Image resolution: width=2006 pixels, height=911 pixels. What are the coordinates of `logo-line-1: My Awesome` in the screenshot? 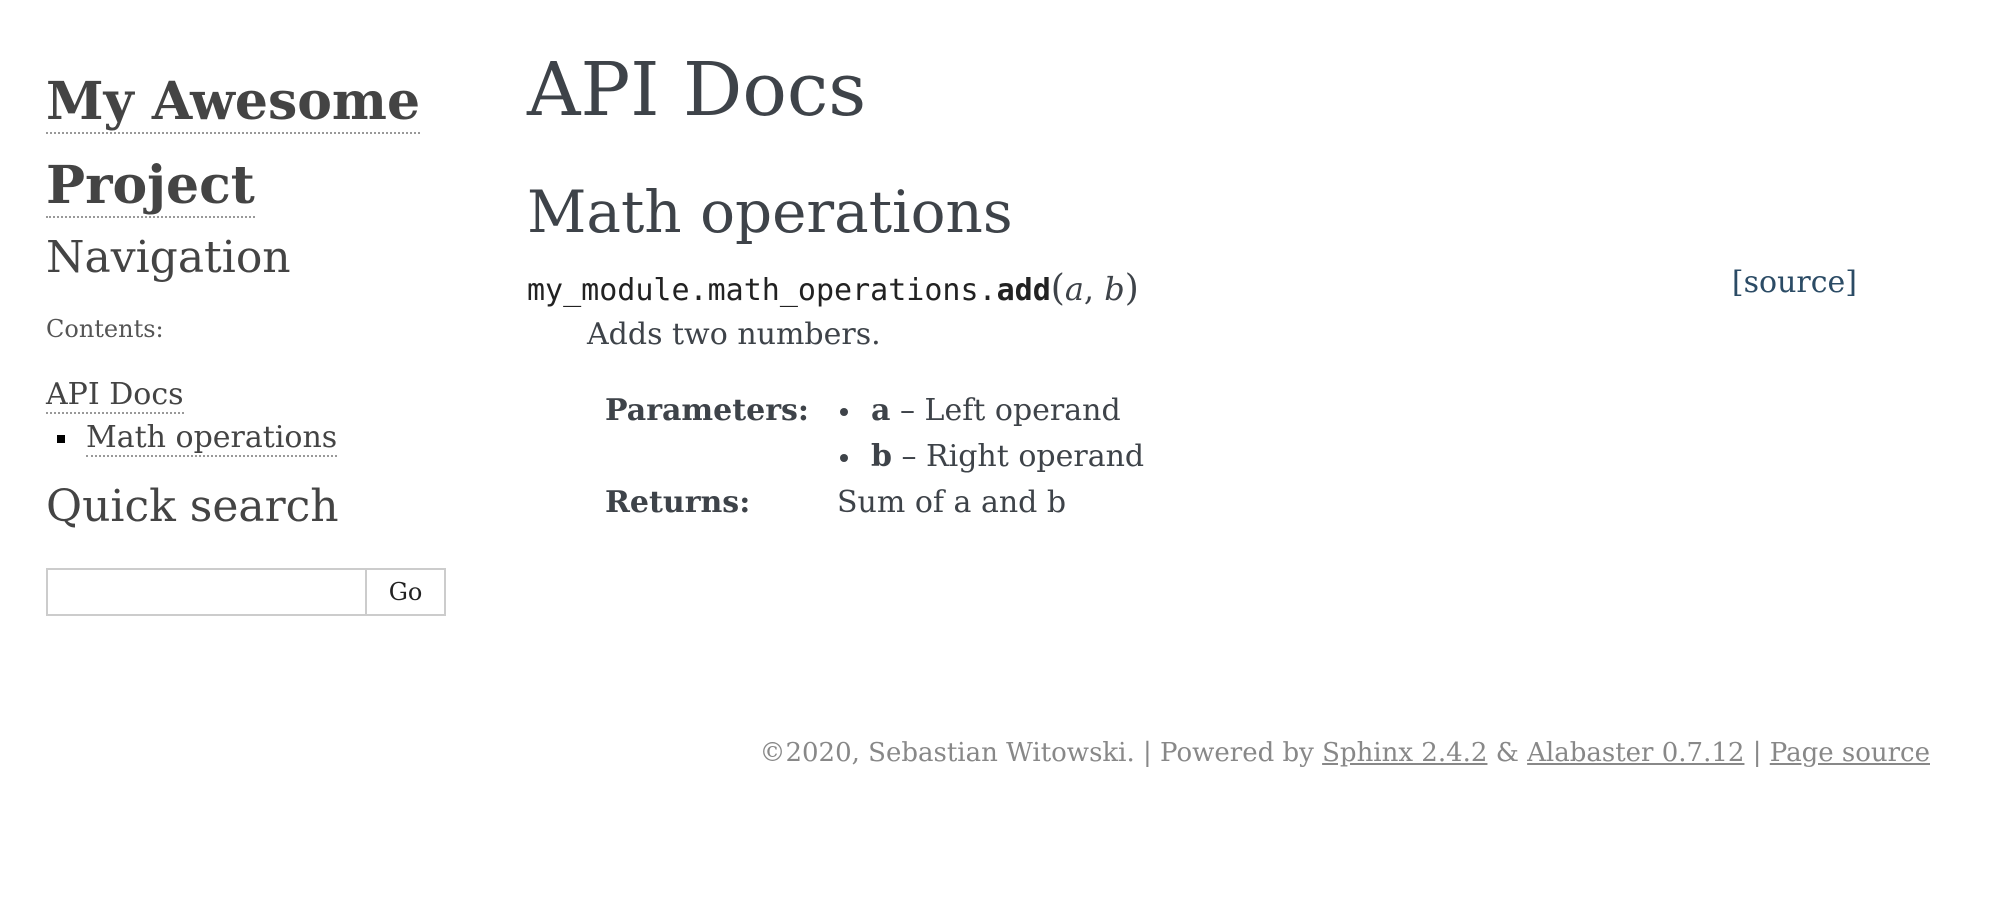 It's located at (233, 101).